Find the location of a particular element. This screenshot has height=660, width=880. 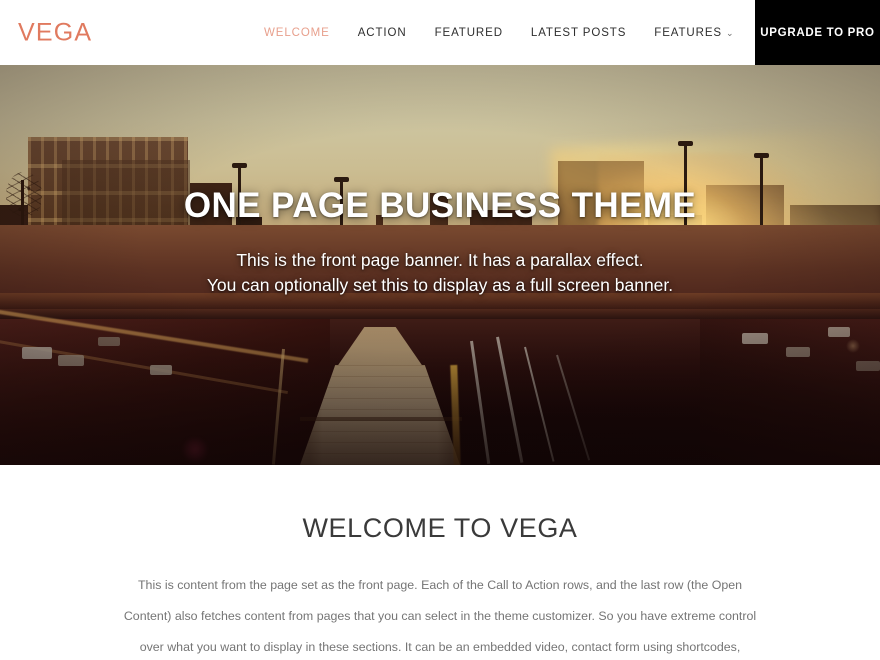

nav-item-action: ACTION is located at coordinates (382, 33).